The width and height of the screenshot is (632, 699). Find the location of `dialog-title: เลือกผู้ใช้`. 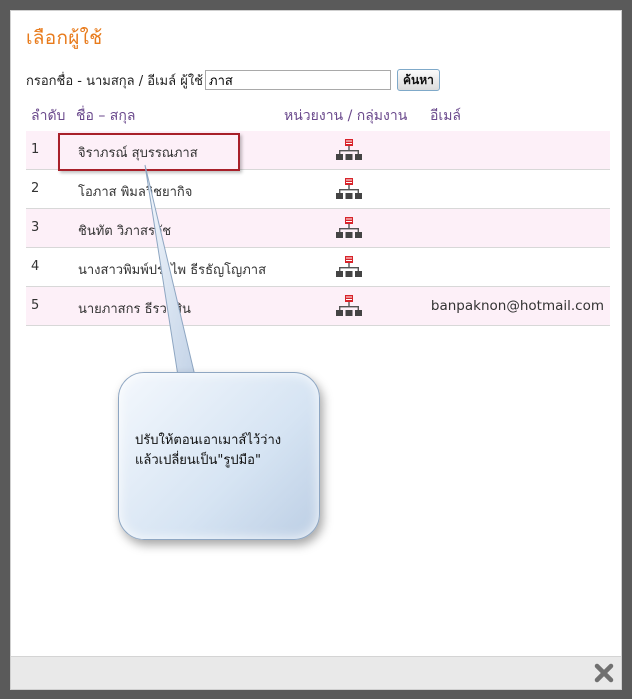

dialog-title: เลือกผู้ใช้ is located at coordinates (64, 38).